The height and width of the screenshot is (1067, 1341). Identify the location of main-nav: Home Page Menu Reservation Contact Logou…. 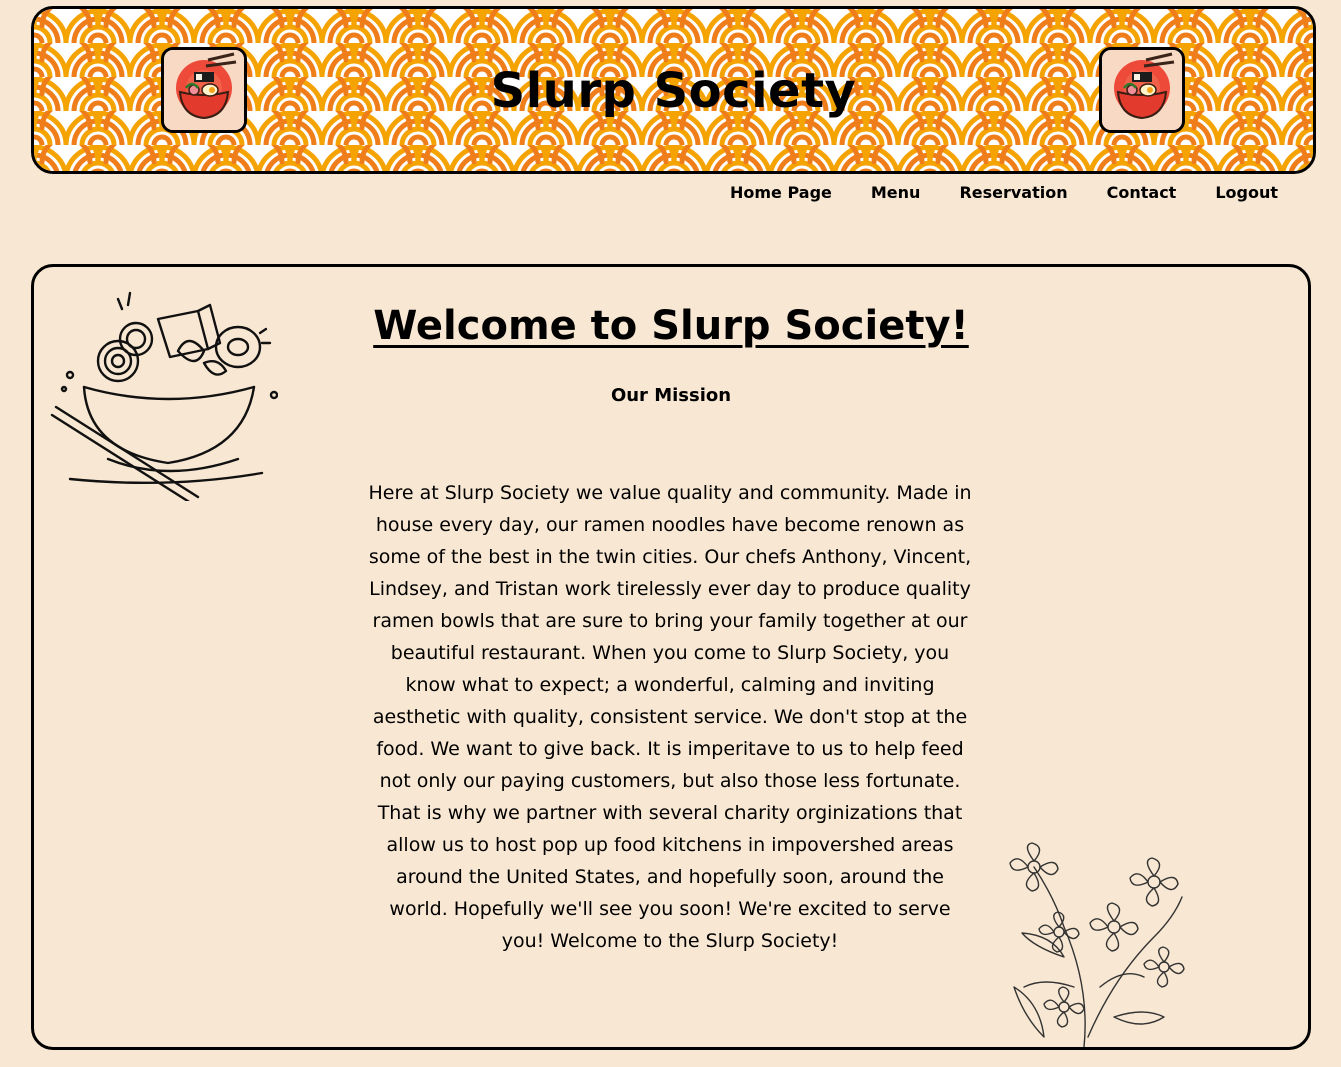
(984, 193).